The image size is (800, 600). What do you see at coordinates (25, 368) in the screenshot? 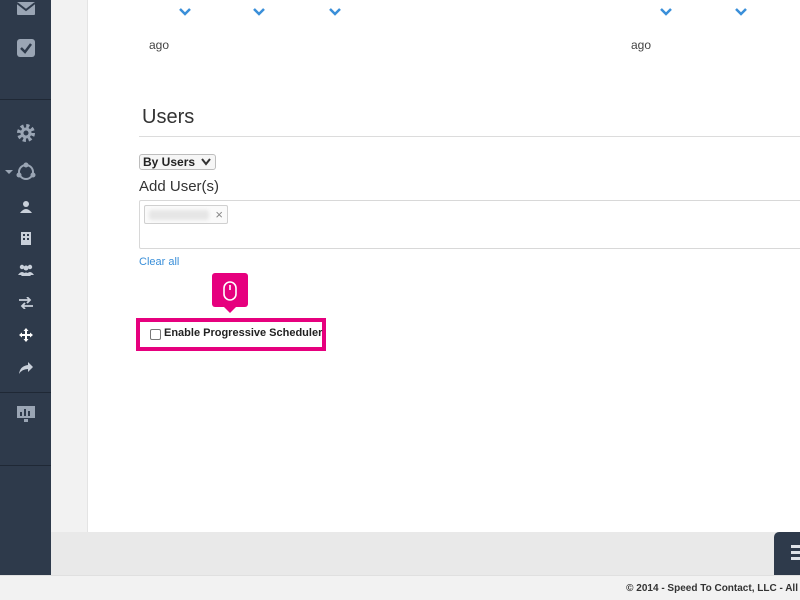
I see `forward-icon` at bounding box center [25, 368].